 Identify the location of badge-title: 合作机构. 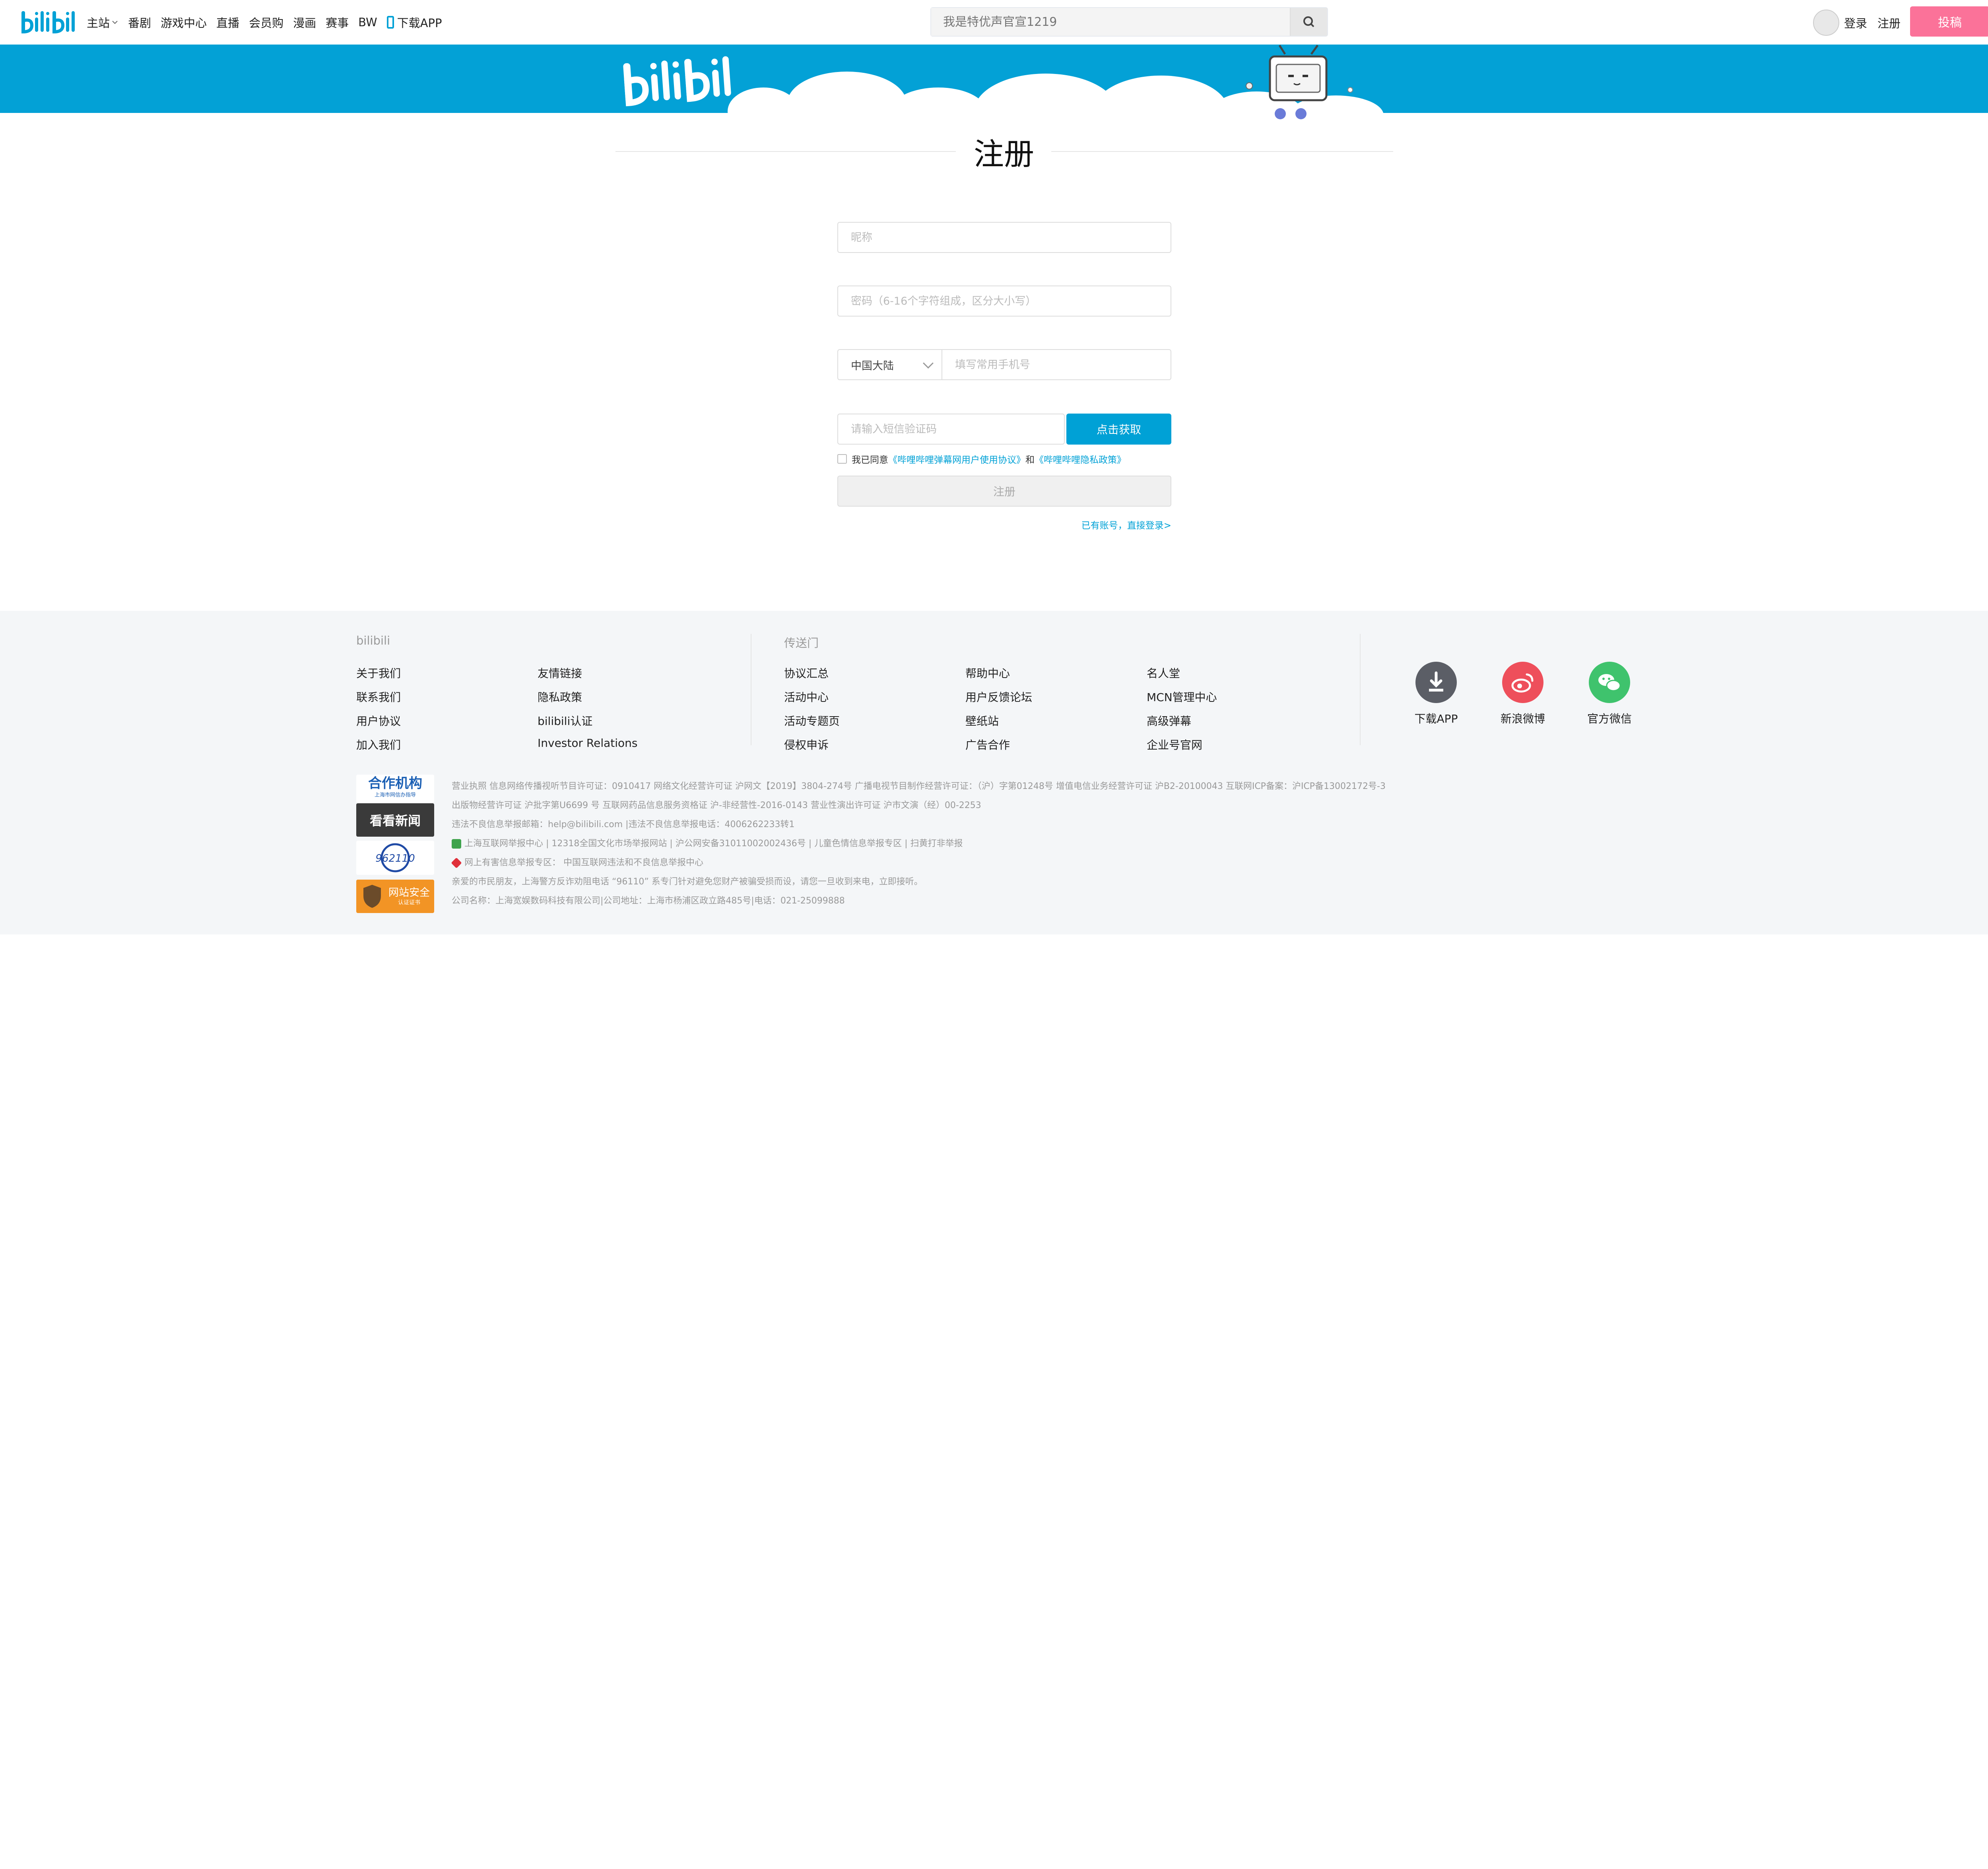
(395, 783).